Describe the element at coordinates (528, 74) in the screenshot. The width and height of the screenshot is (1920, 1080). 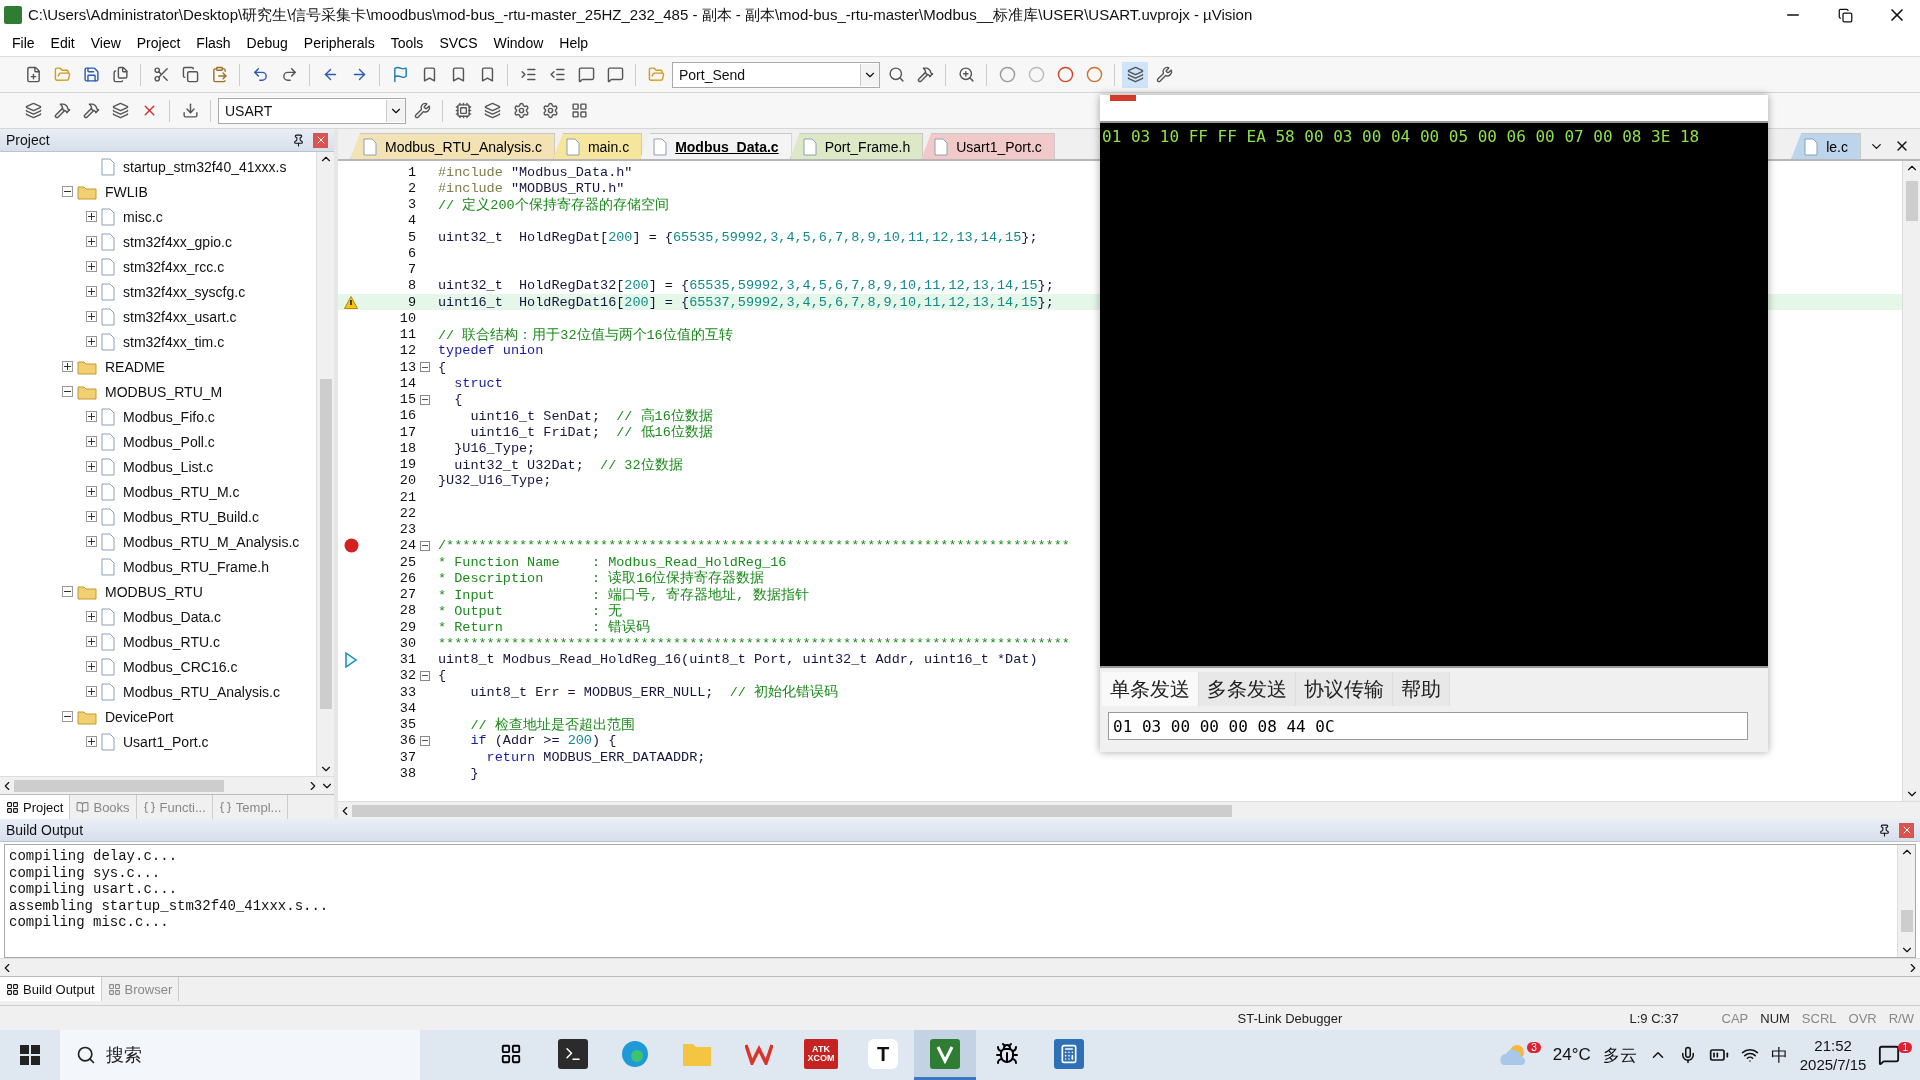
I see `indent-icon` at that location.